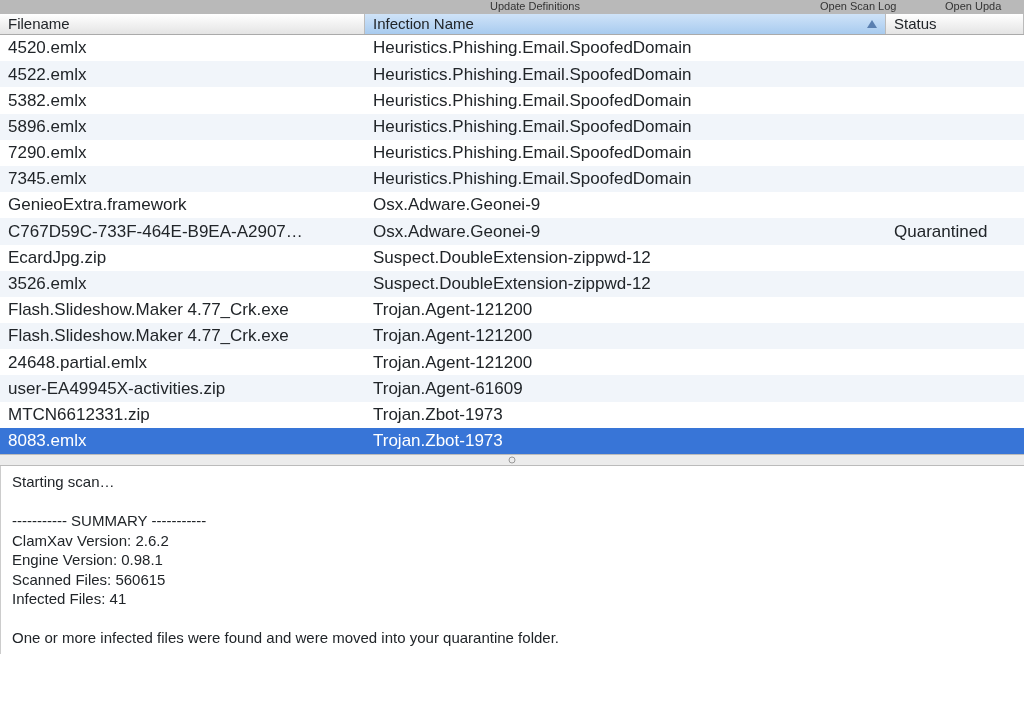  I want to click on table-cell: 4522.emlx, so click(47, 74).